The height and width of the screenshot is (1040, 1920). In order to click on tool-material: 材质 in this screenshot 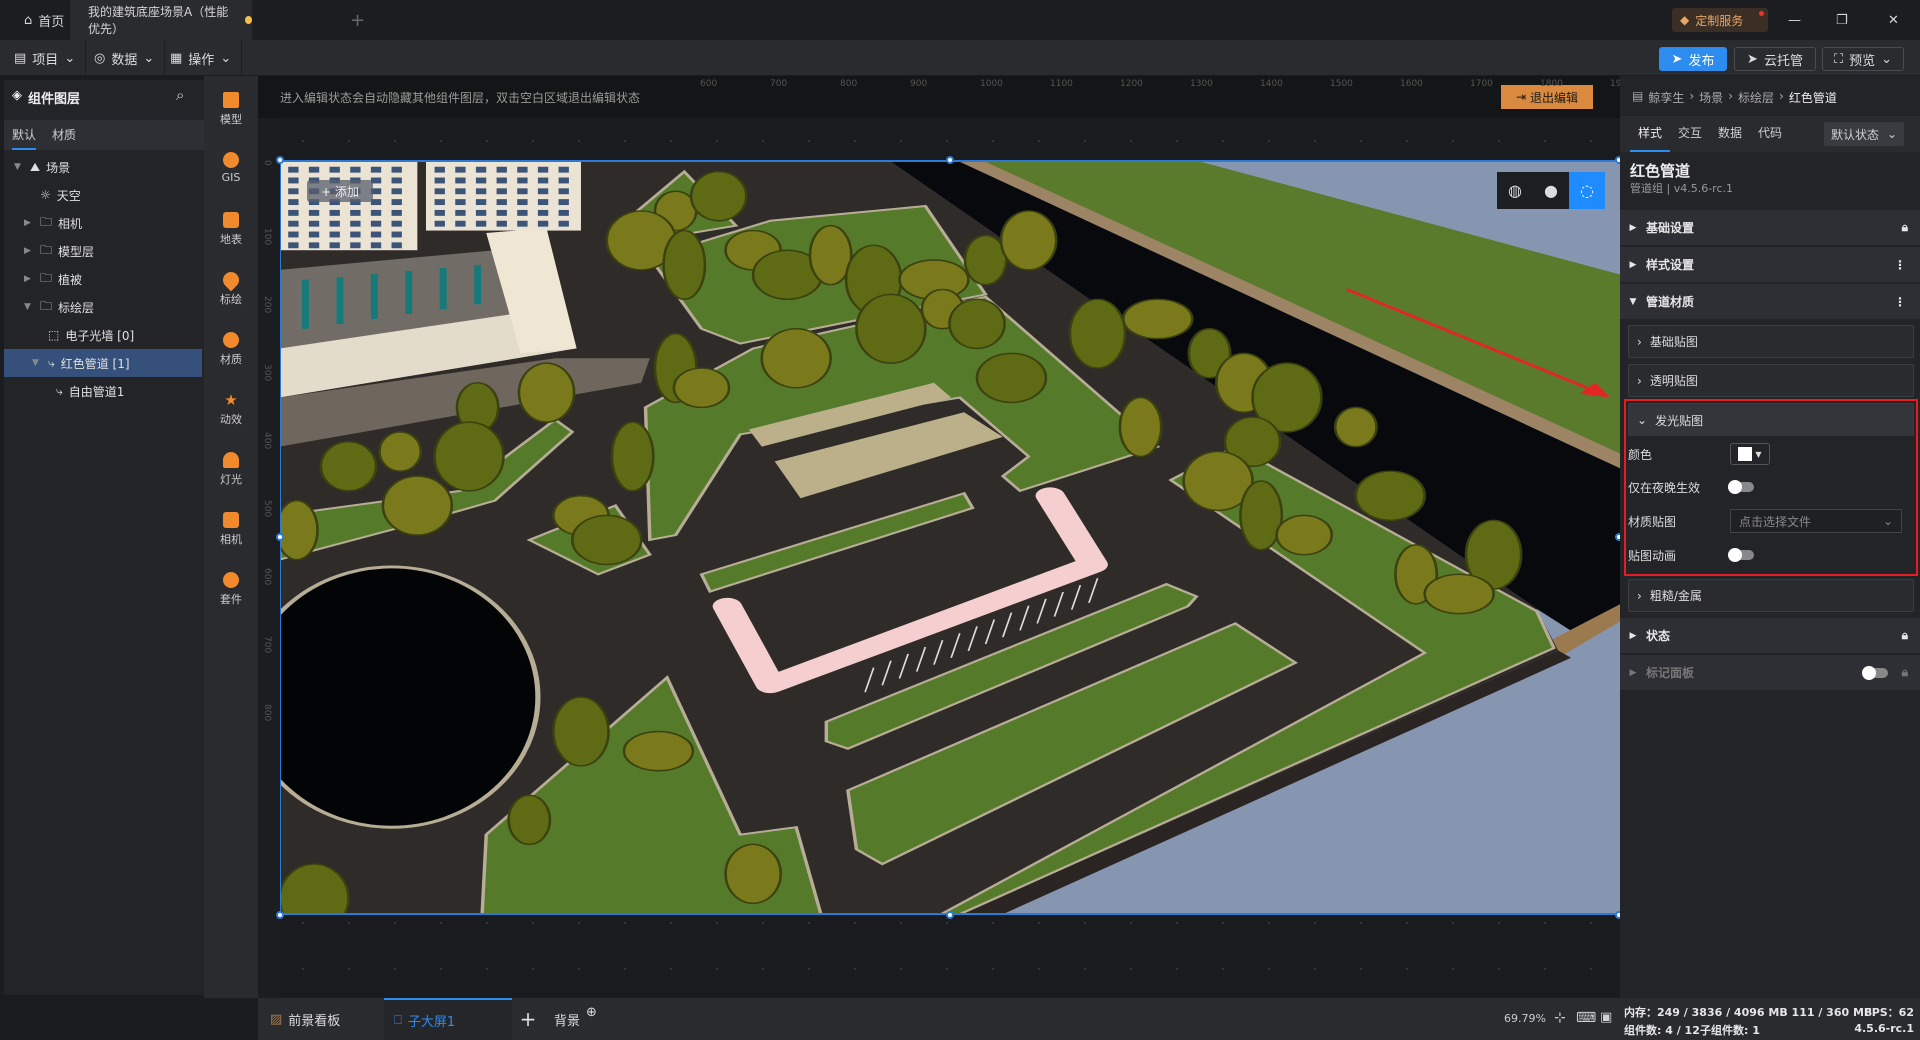, I will do `click(231, 349)`.